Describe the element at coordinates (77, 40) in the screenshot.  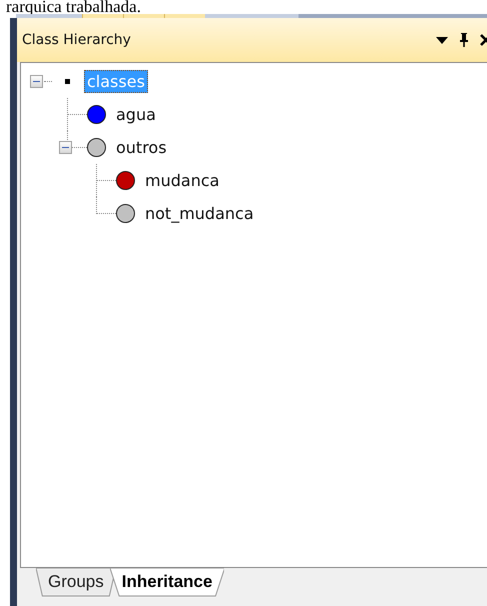
I see `panel-title: Class Hierarchy` at that location.